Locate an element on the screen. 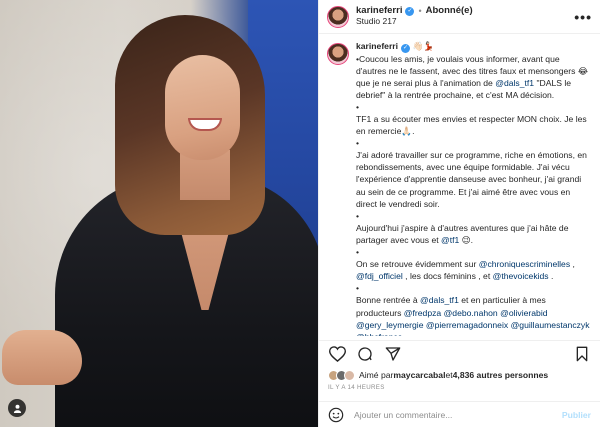  liker-username: maycarcabal is located at coordinates (419, 375).